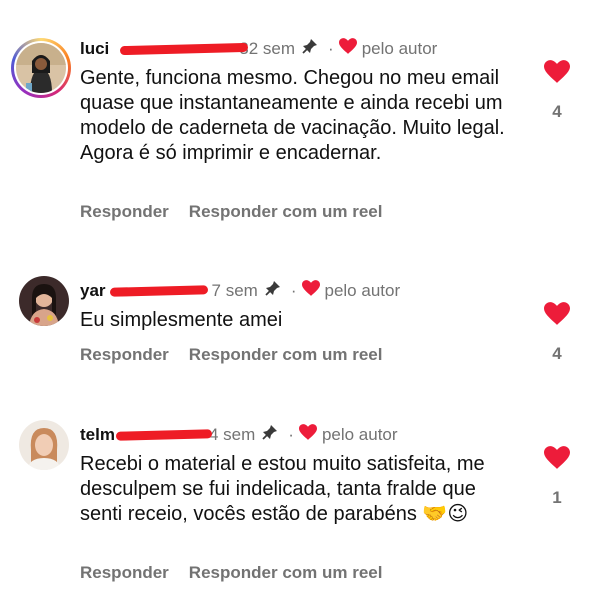  What do you see at coordinates (232, 434) in the screenshot?
I see `timestamp: 4 sem` at bounding box center [232, 434].